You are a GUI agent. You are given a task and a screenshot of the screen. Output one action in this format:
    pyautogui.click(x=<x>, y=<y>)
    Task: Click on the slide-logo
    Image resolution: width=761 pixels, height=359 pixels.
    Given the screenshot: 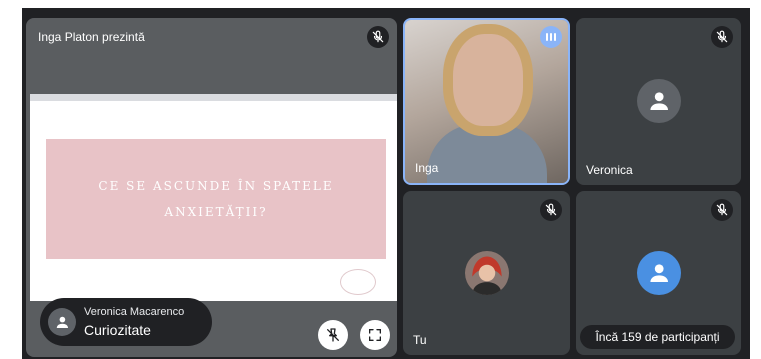 What is the action you would take?
    pyautogui.click(x=358, y=282)
    